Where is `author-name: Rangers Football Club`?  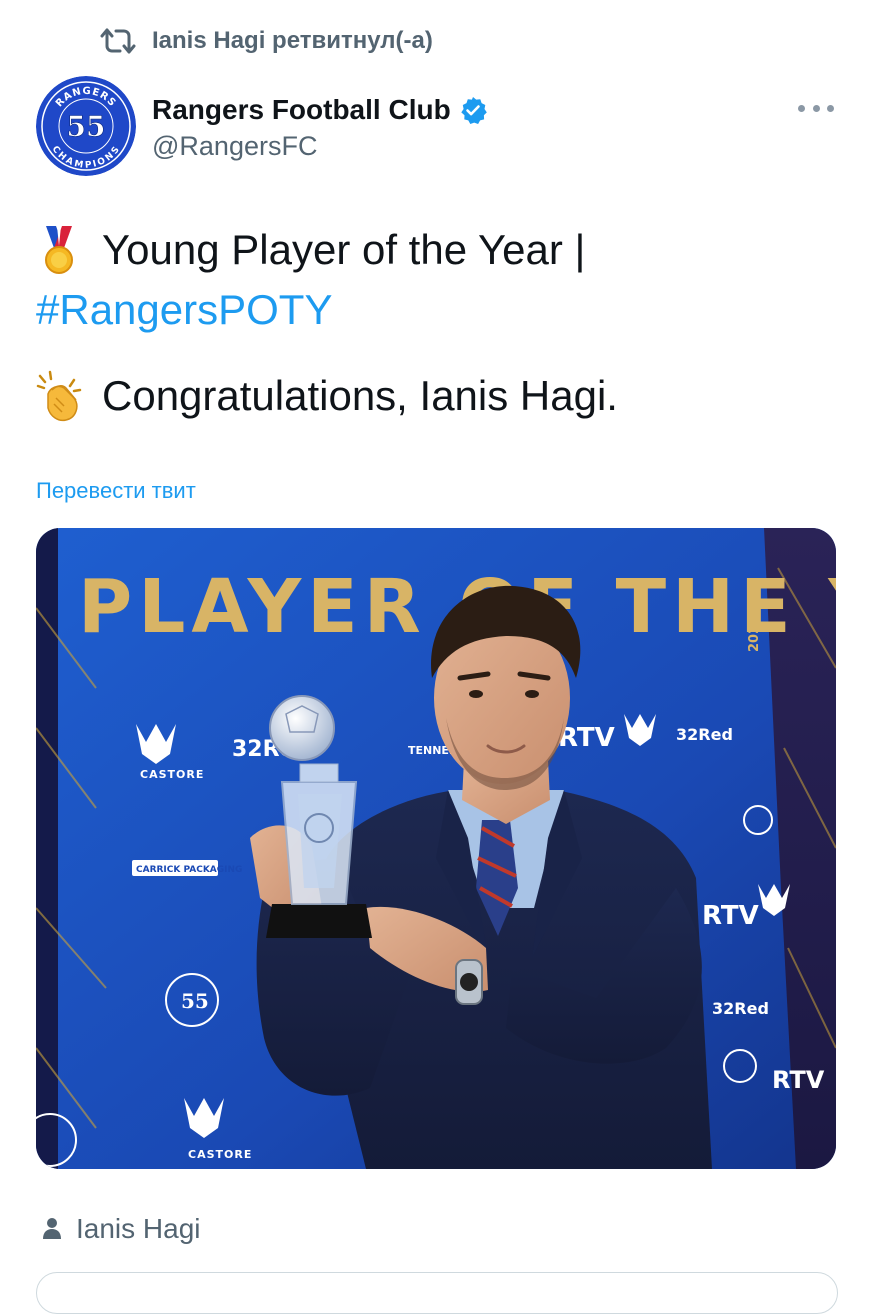
author-name: Rangers Football Club is located at coordinates (301, 110).